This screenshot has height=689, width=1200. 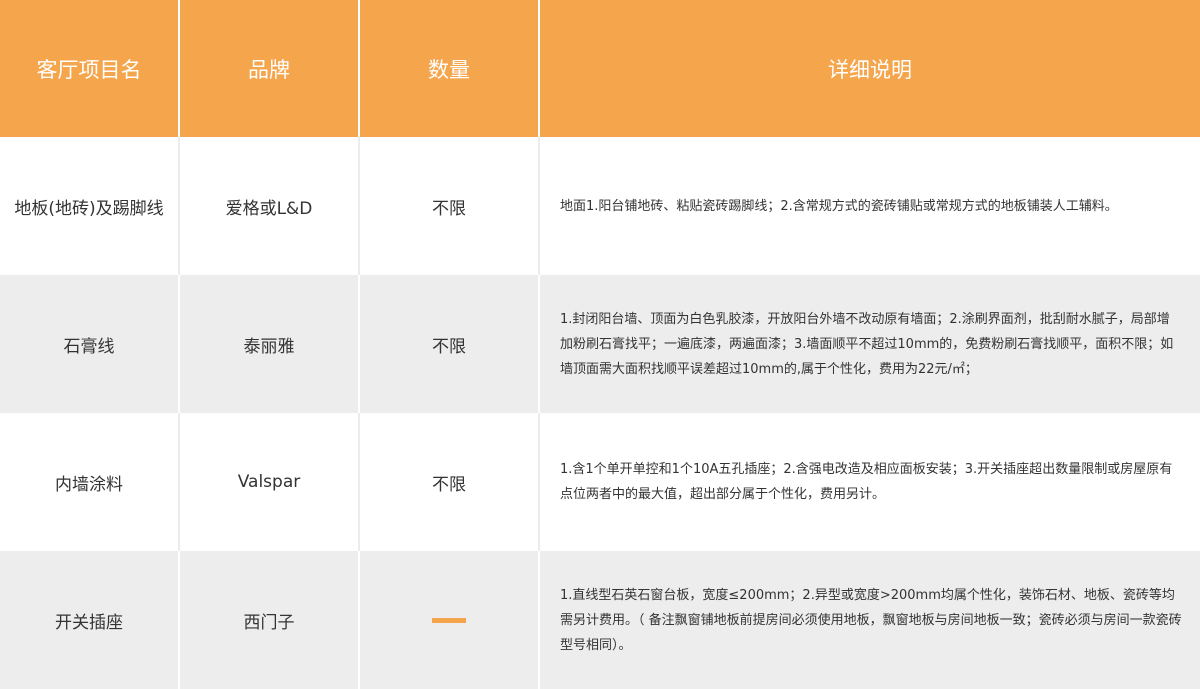 I want to click on row-quantity, so click(x=449, y=620).